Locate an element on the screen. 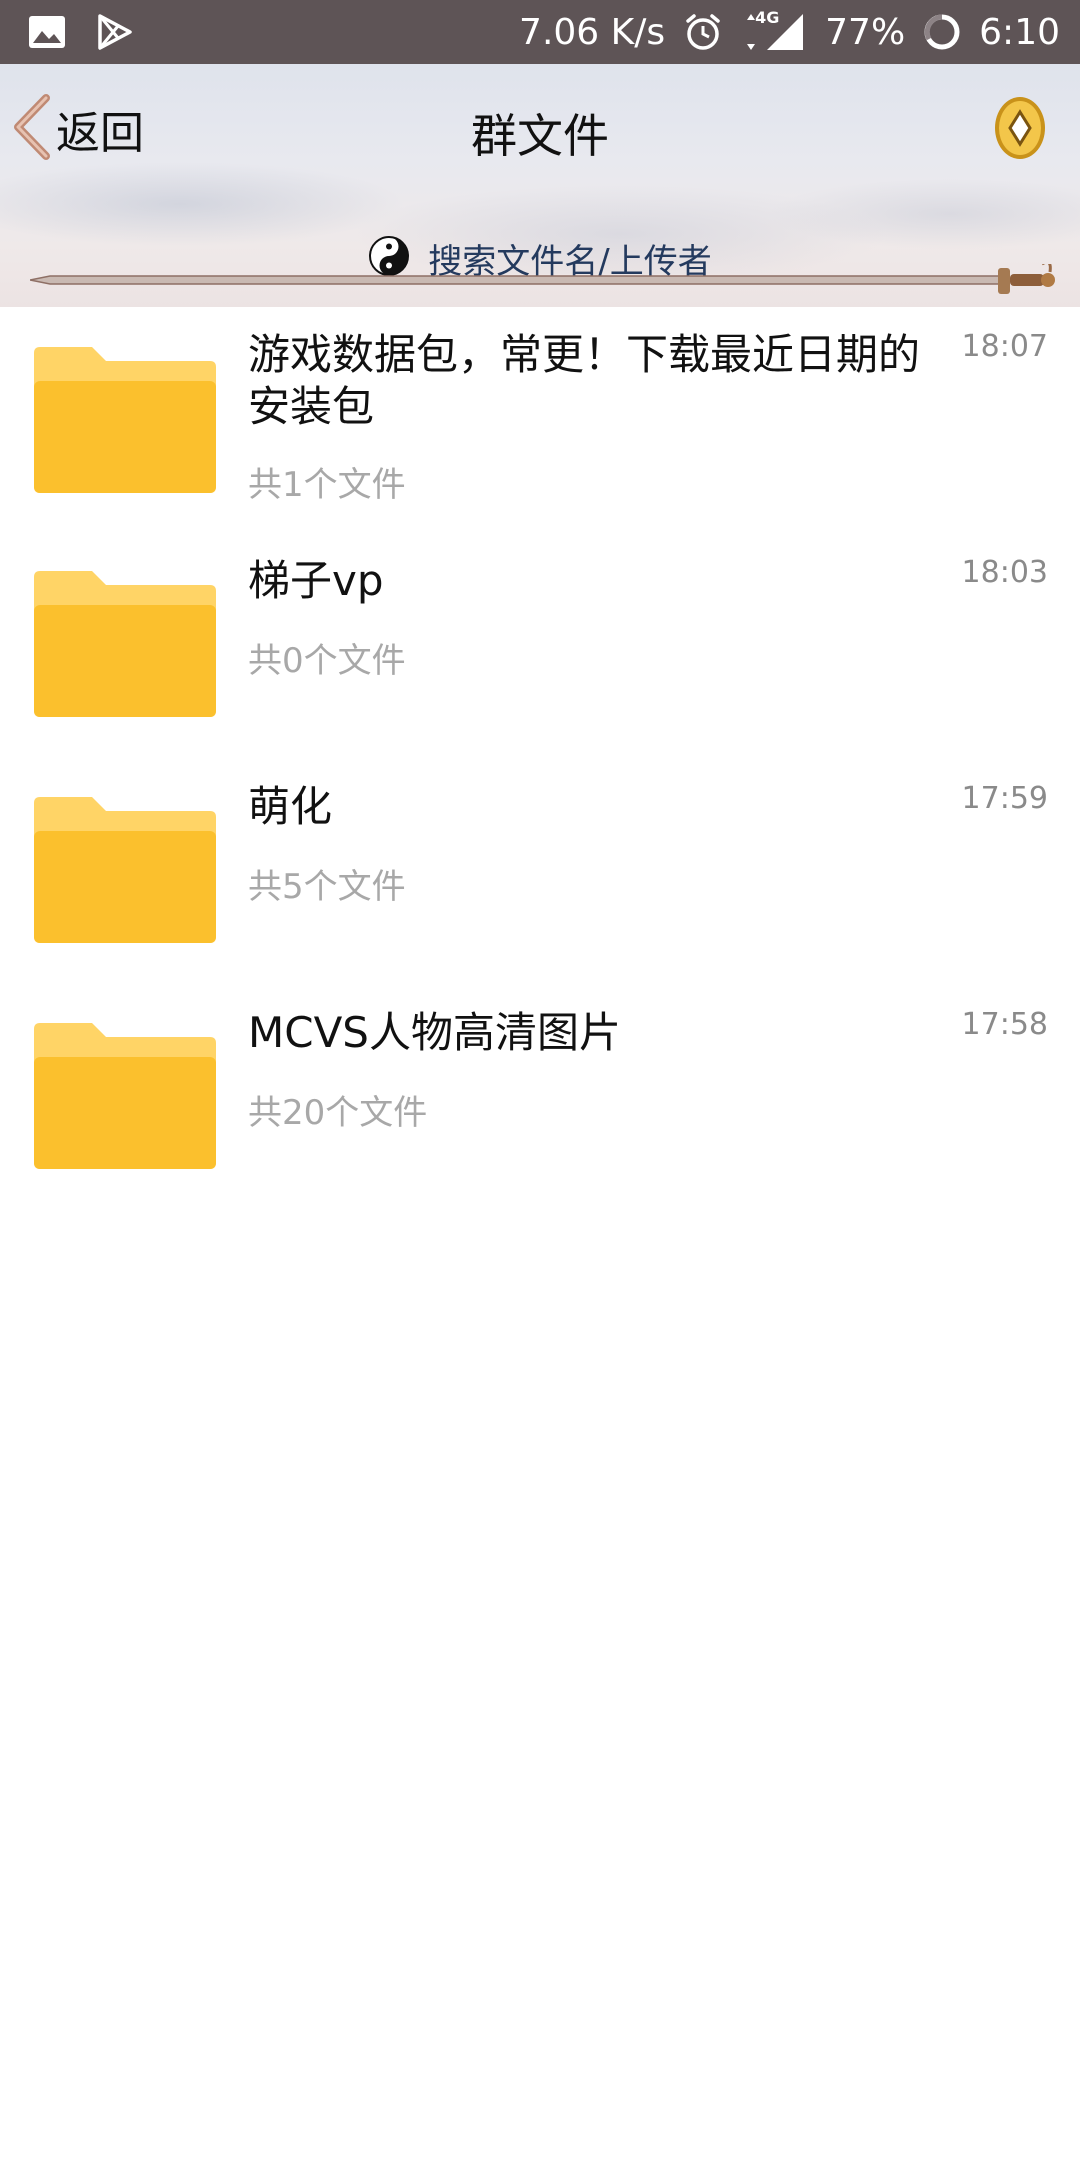 The image size is (1080, 2160). file-count: 共5个文件 is located at coordinates (327, 887).